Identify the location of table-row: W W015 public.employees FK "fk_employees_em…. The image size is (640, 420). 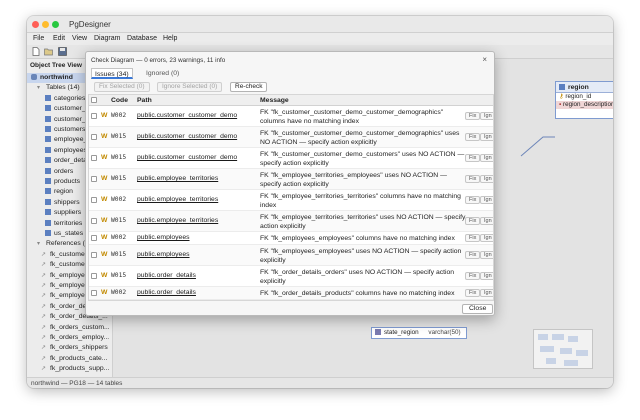
(291, 255).